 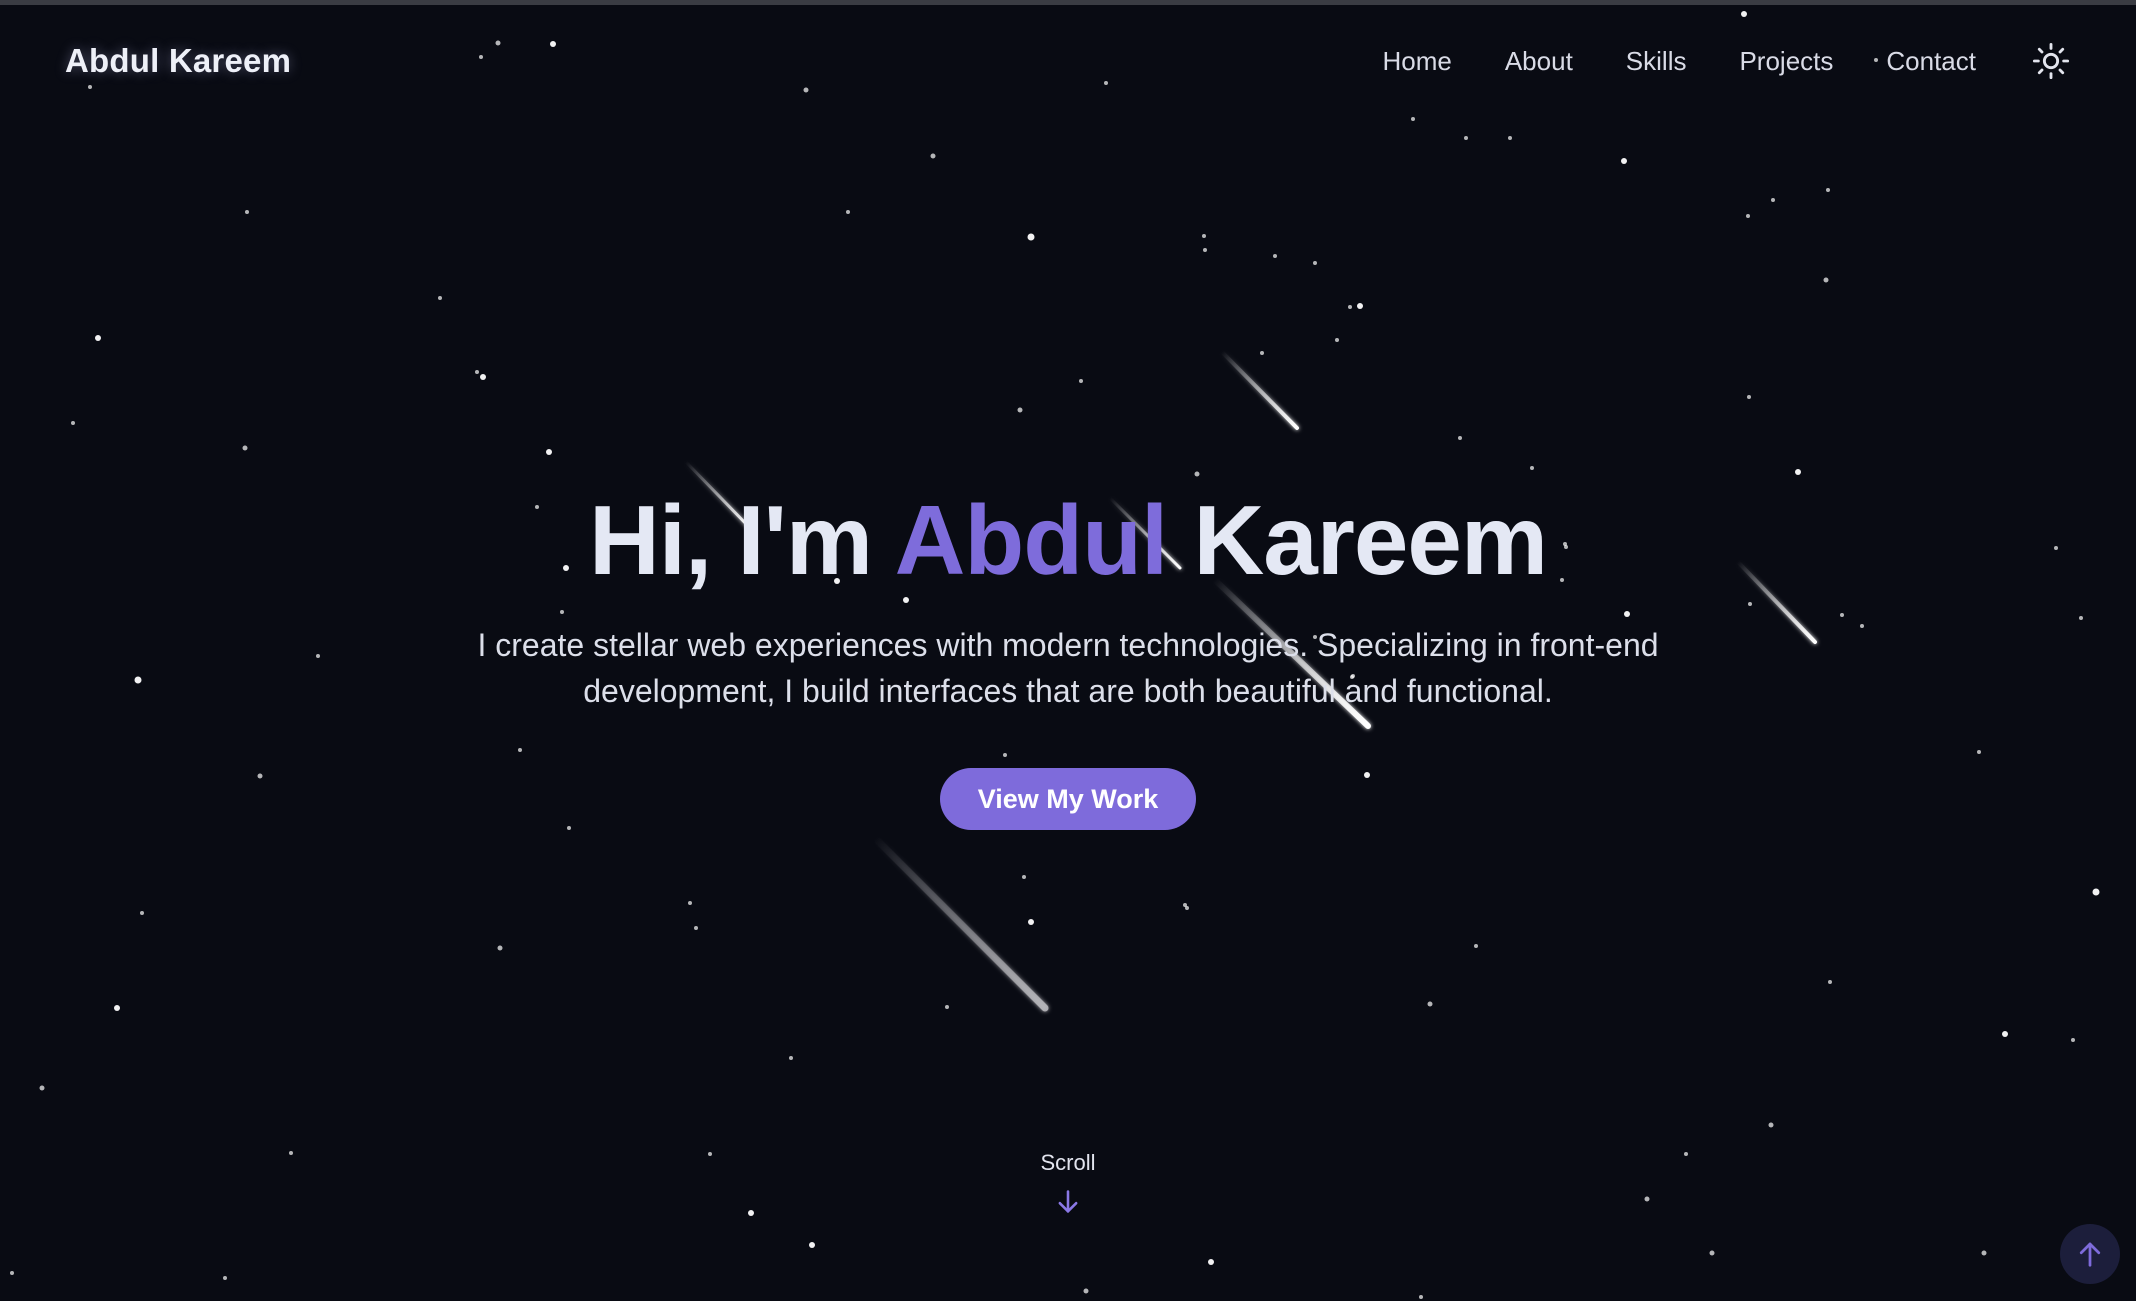 What do you see at coordinates (1068, 1185) in the screenshot?
I see `scroll-indicator: Scroll` at bounding box center [1068, 1185].